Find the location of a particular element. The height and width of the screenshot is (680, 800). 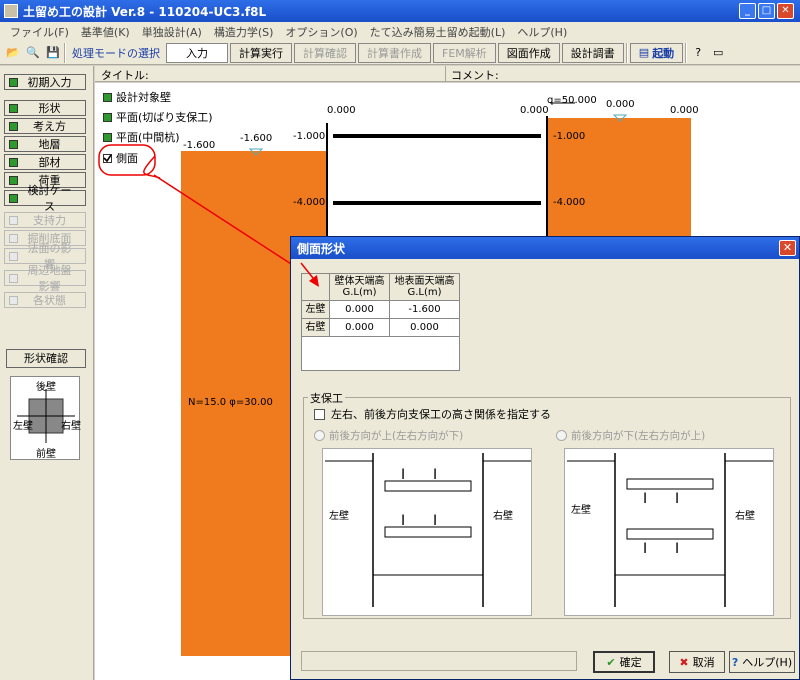

nav-label: 各状態 is located at coordinates (49, 300).